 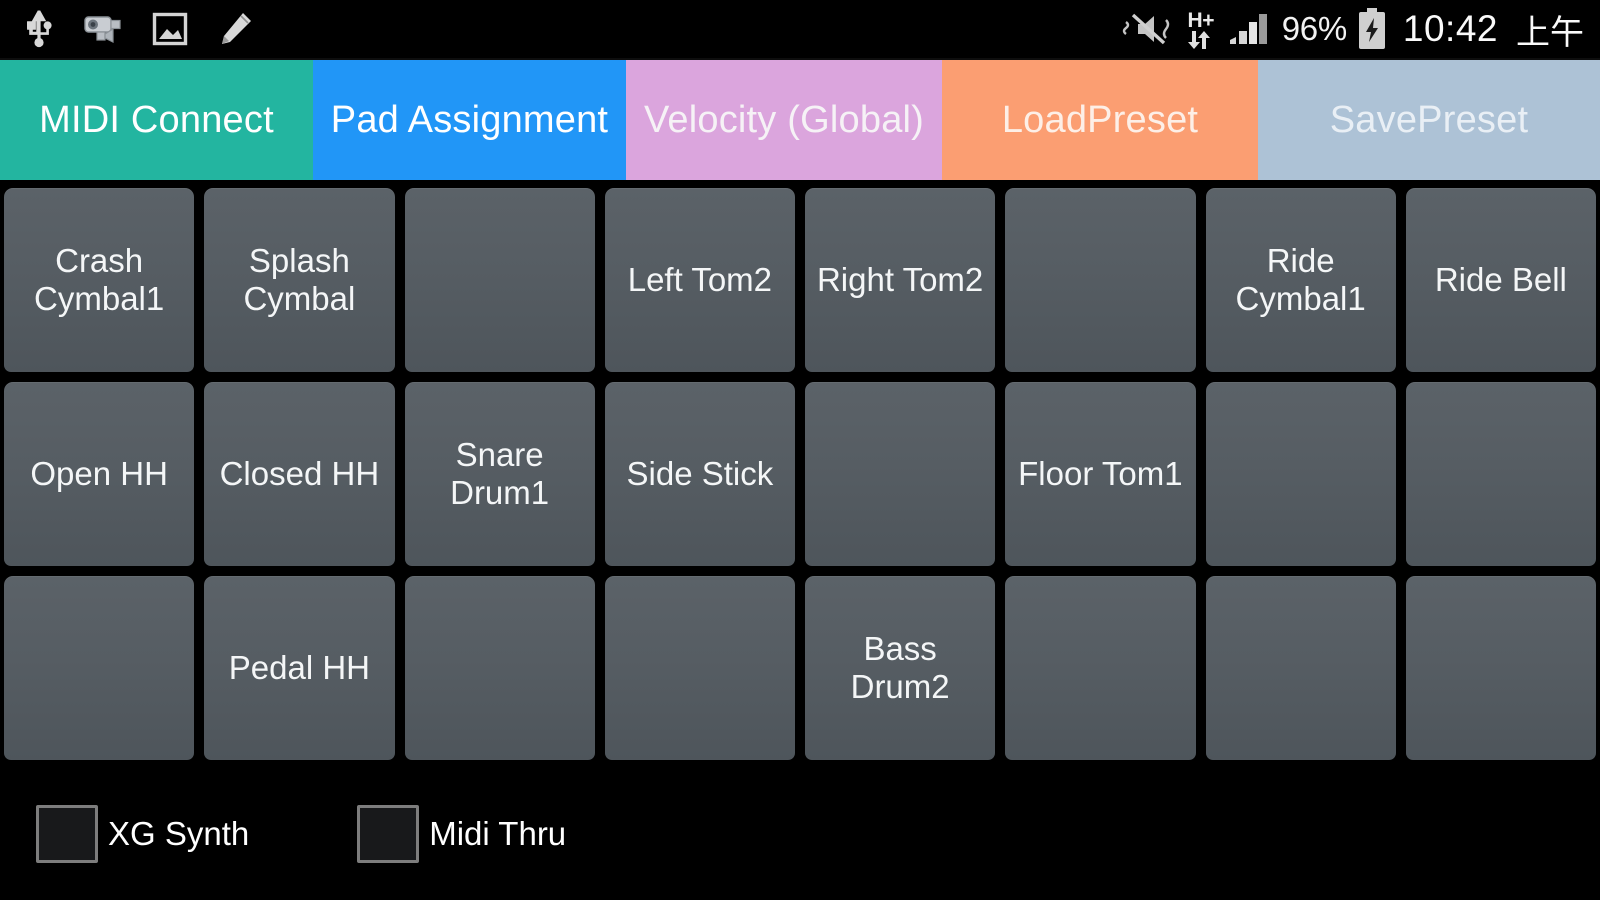 I want to click on network-type-label: H+, so click(x=1201, y=20).